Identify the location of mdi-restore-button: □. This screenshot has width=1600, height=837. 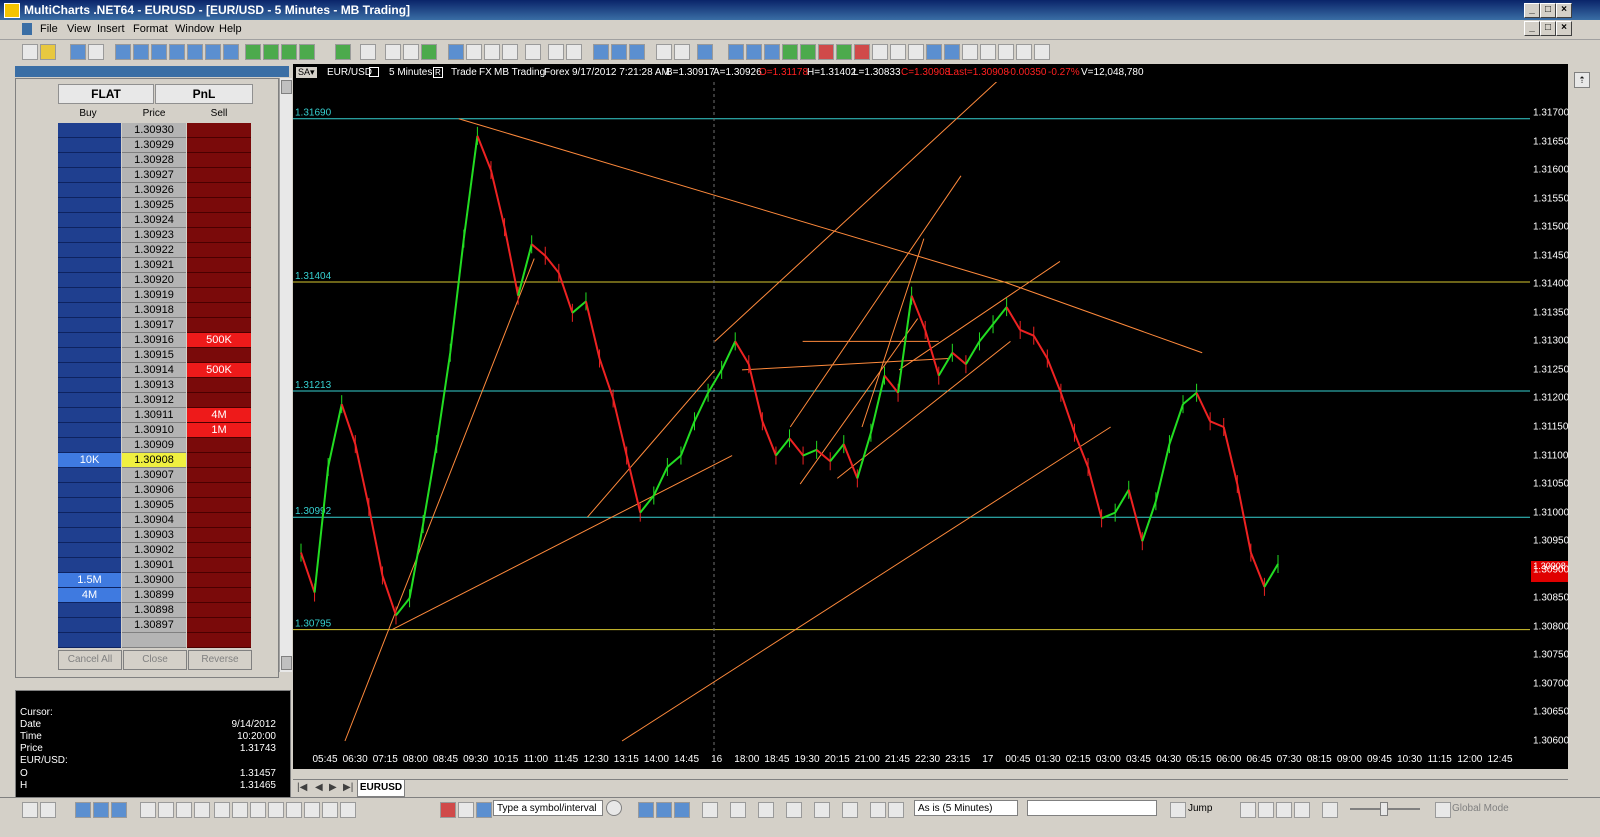
(1548, 28).